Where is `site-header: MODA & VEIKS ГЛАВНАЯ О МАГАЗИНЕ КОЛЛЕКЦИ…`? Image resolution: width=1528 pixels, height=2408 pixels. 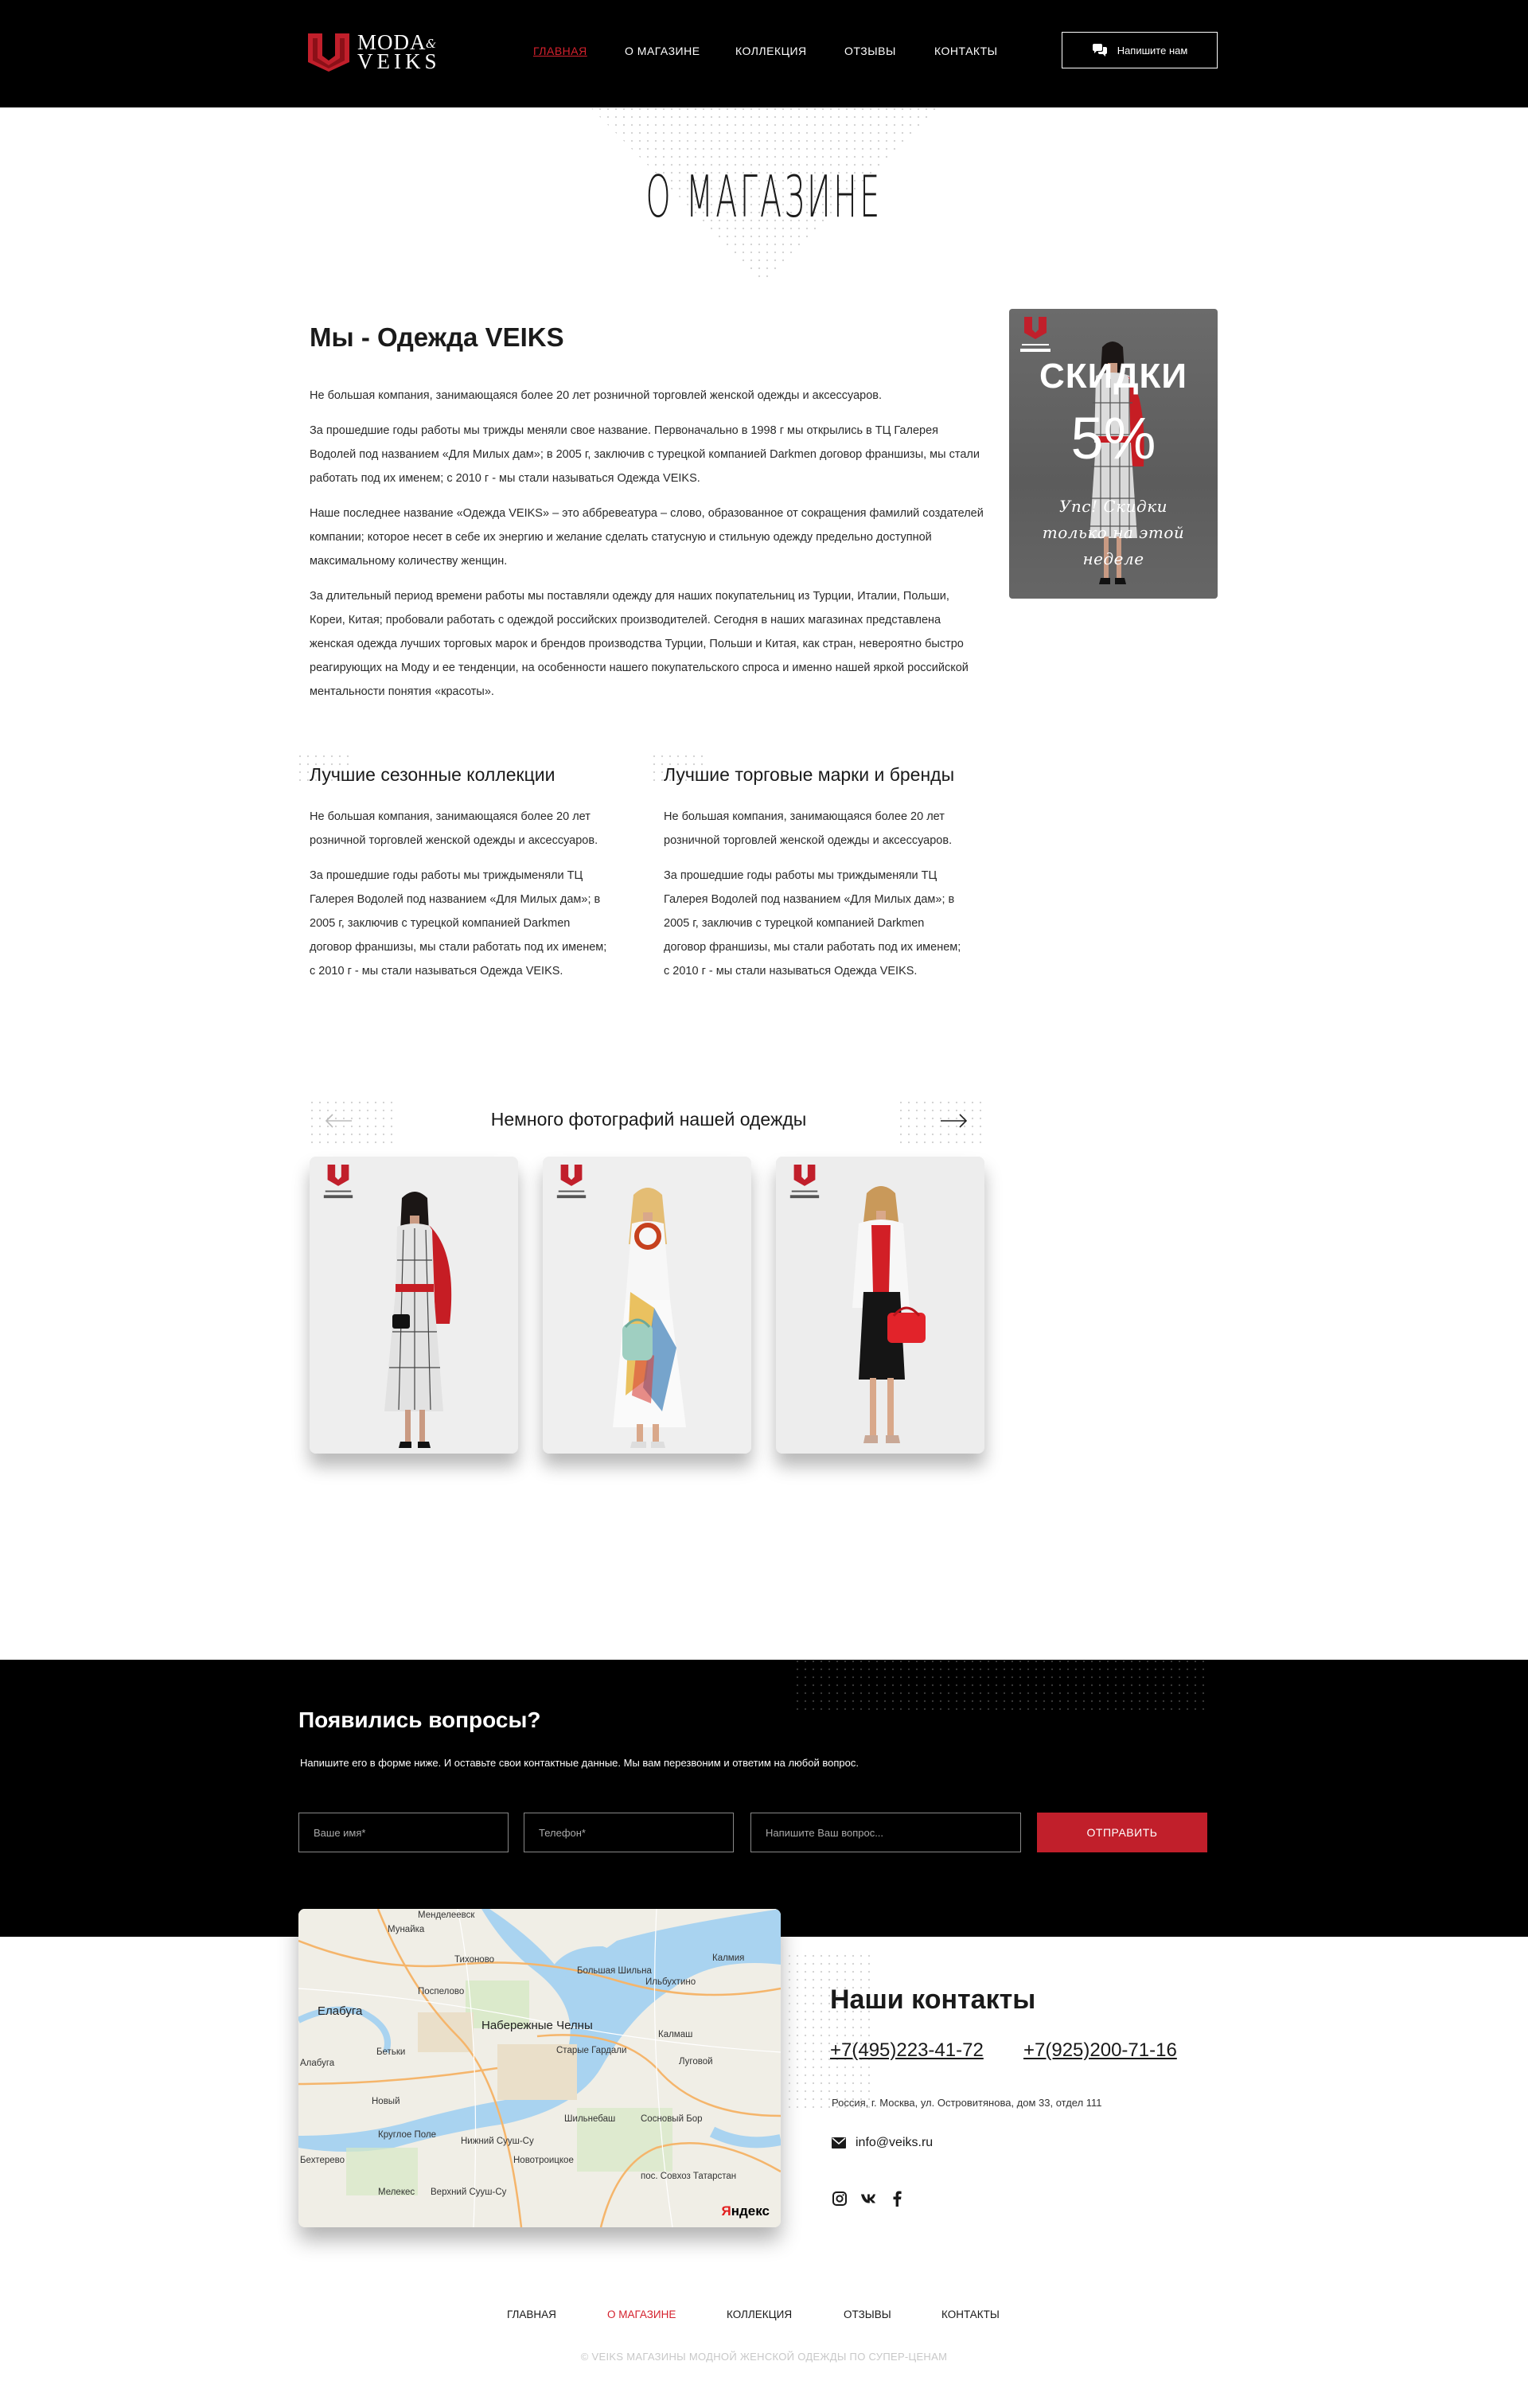 site-header: MODA & VEIKS ГЛАВНАЯ О МАГАЗИНЕ КОЛЛЕКЦИ… is located at coordinates (764, 53).